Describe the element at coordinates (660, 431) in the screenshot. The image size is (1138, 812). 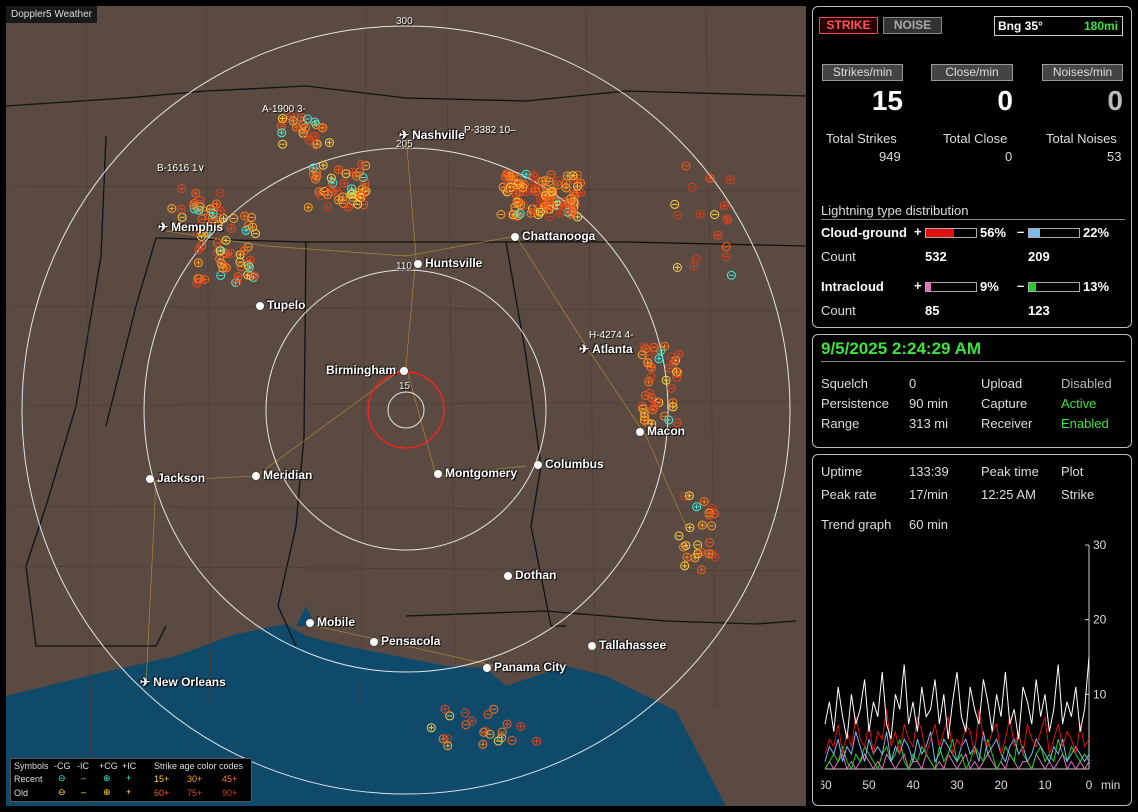
I see `city-macon: Macon` at that location.